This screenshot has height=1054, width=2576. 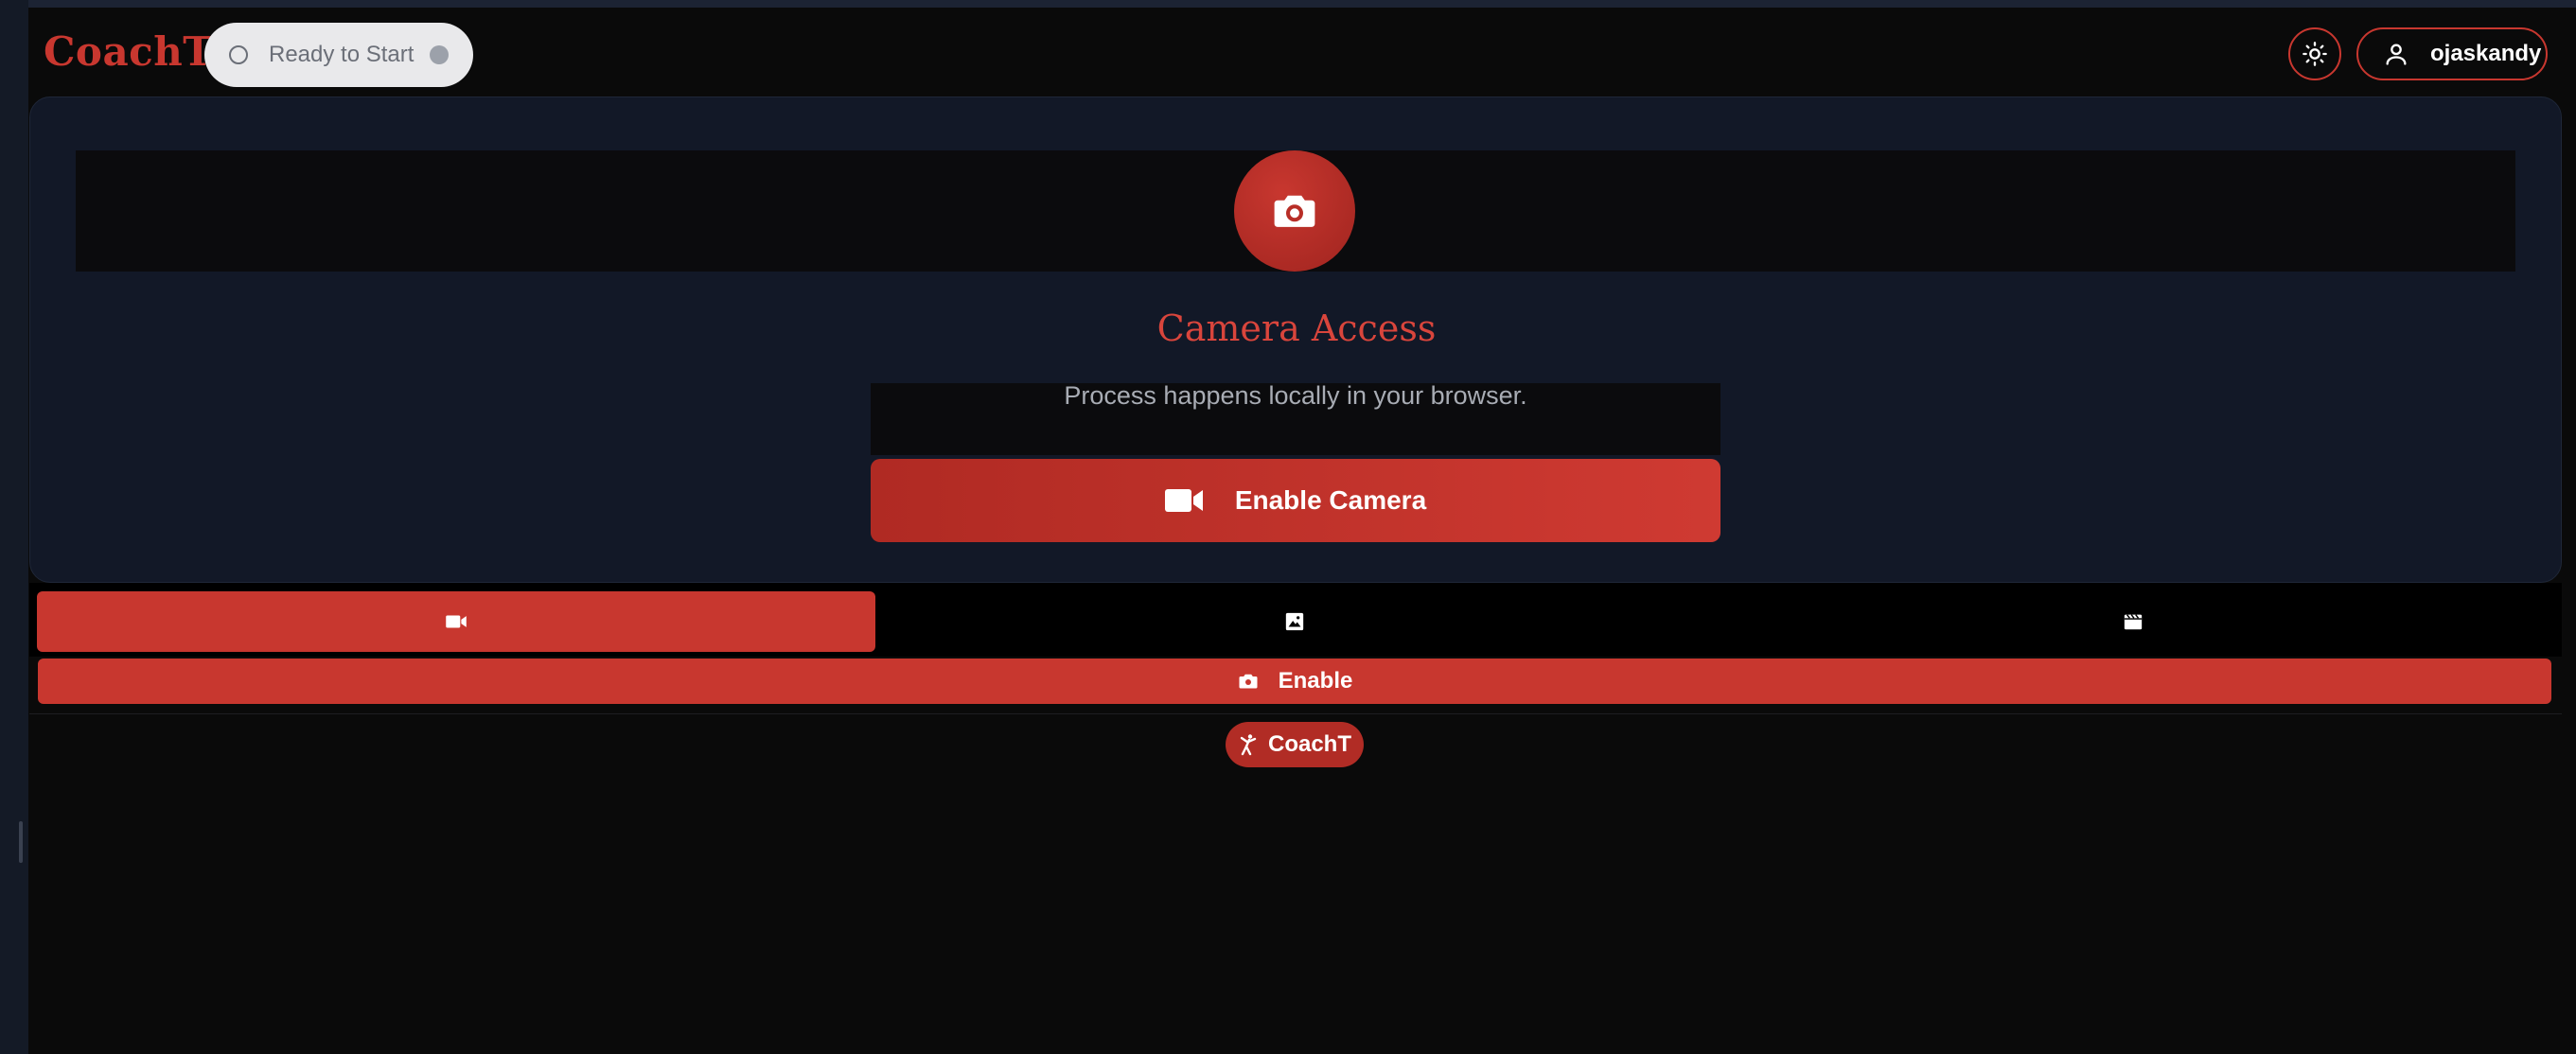 I want to click on tab-live-camera, so click(x=456, y=621).